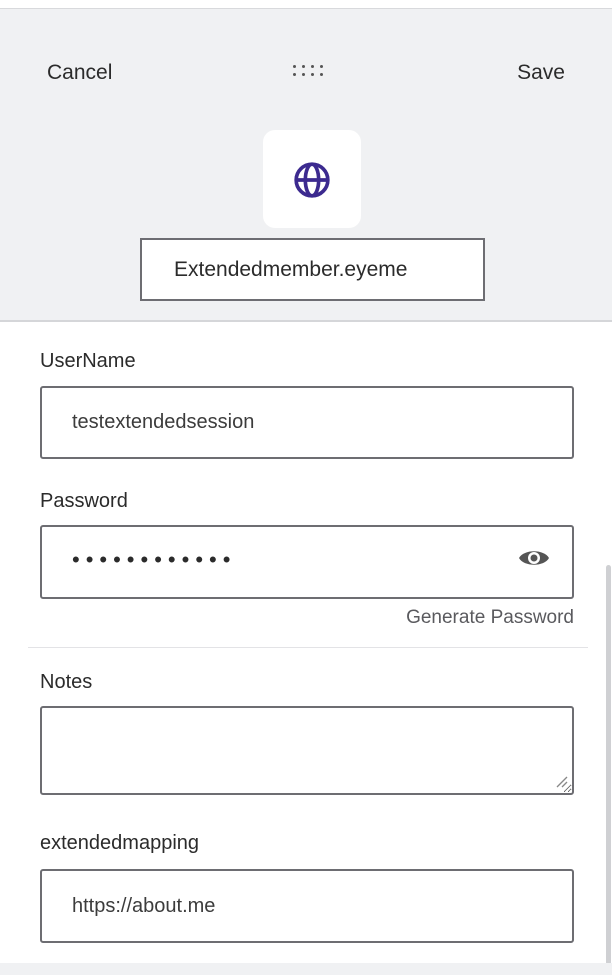  What do you see at coordinates (312, 269) in the screenshot?
I see `entry-title-input` at bounding box center [312, 269].